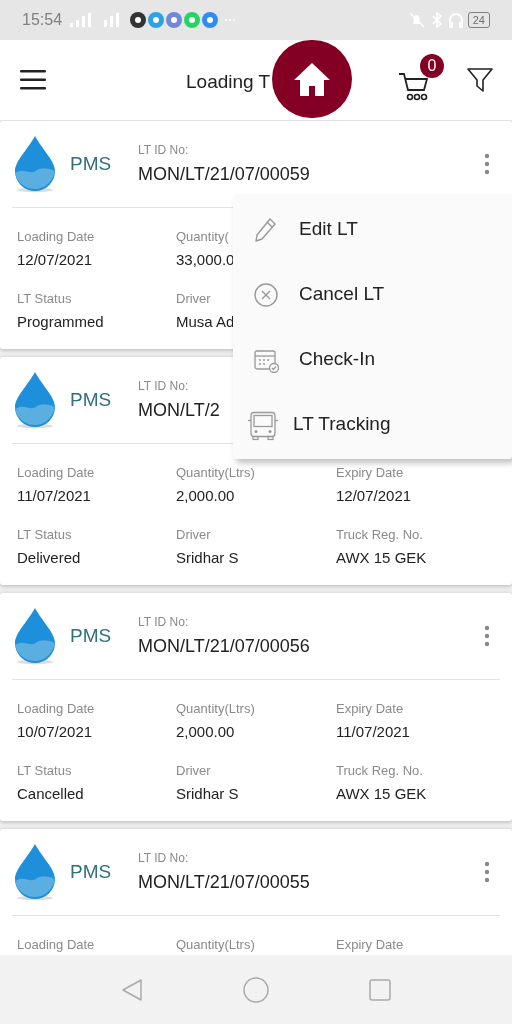  What do you see at coordinates (50, 793) in the screenshot?
I see `field-value: Cancelled` at bounding box center [50, 793].